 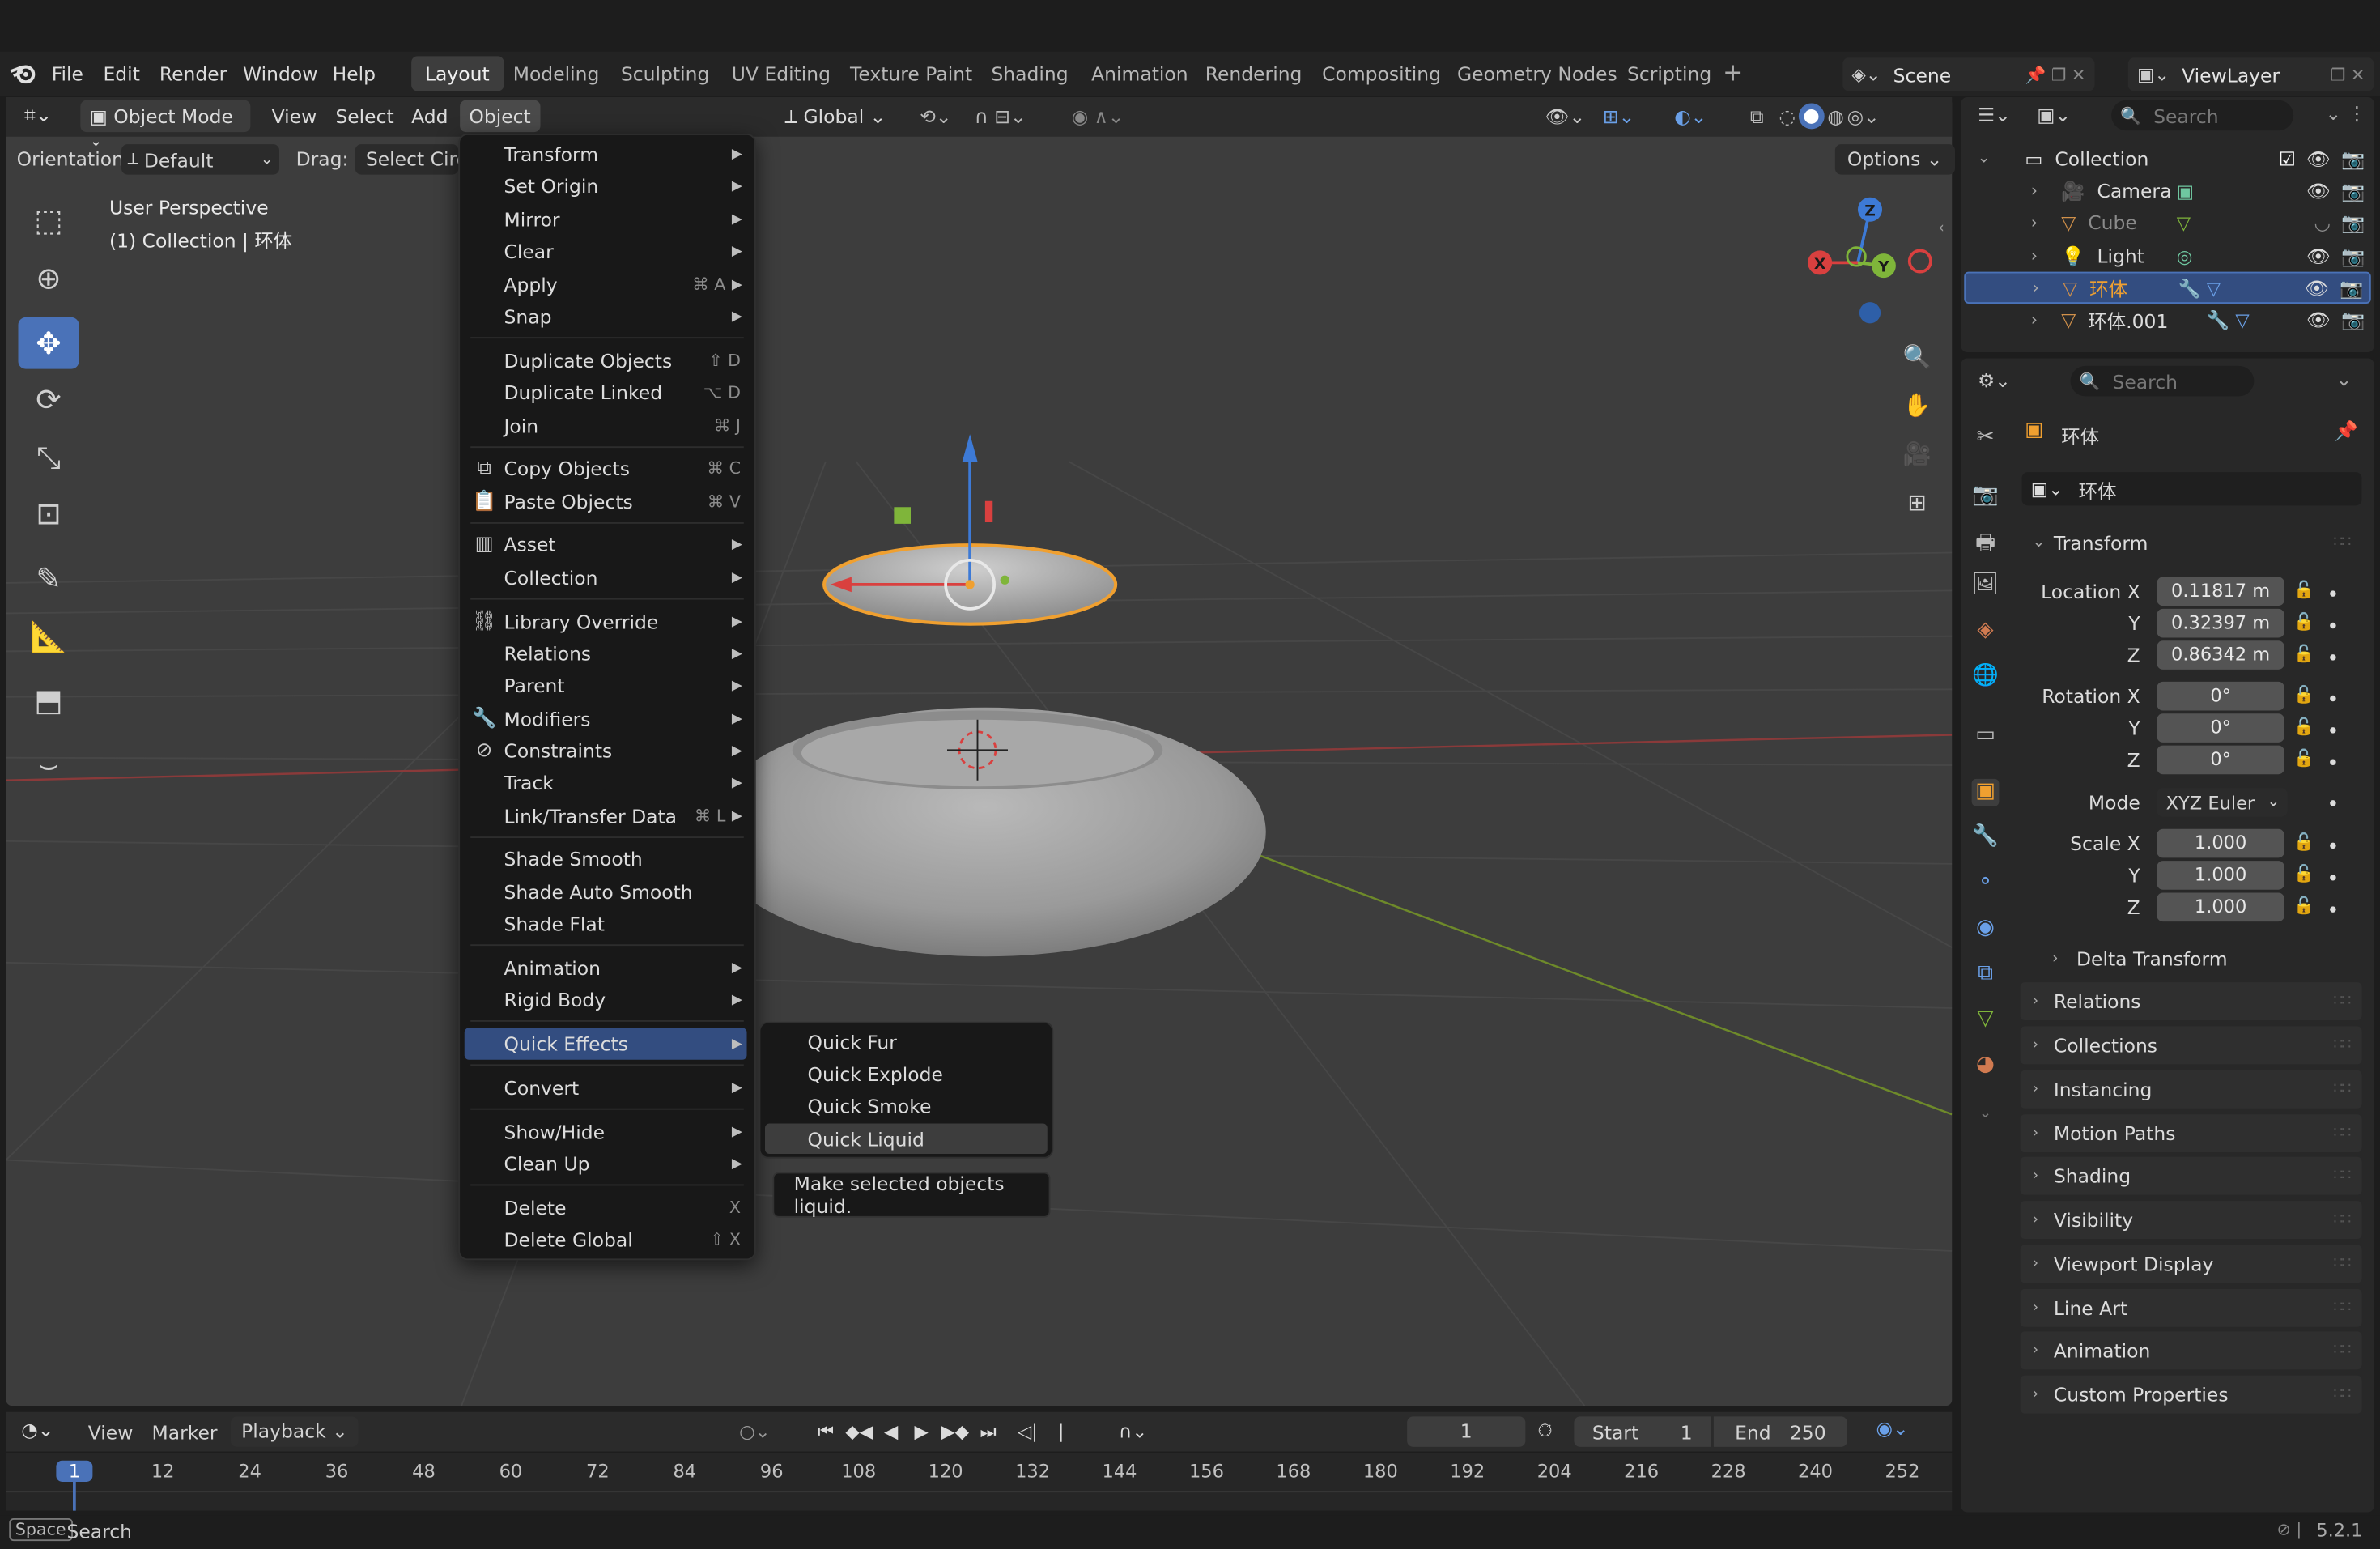 I want to click on filter-icon: ⌄ ⋮, so click(x=2347, y=114).